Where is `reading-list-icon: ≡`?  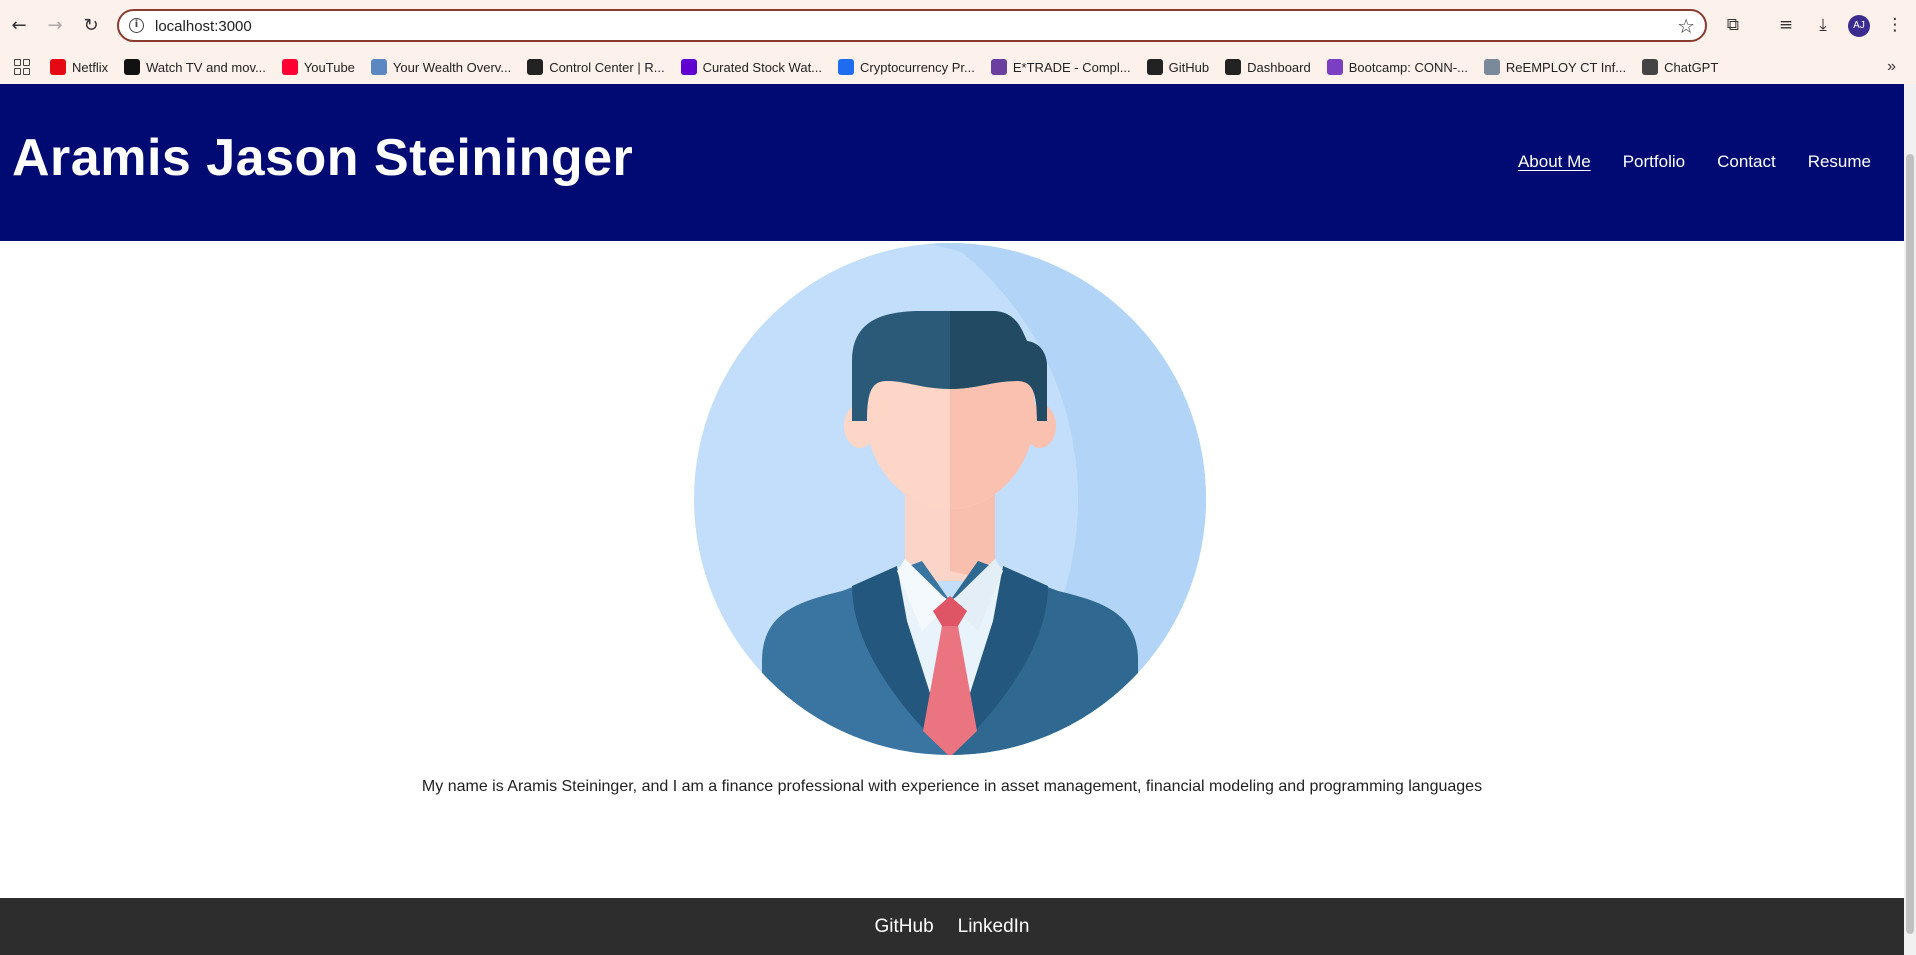 reading-list-icon: ≡ is located at coordinates (1786, 25).